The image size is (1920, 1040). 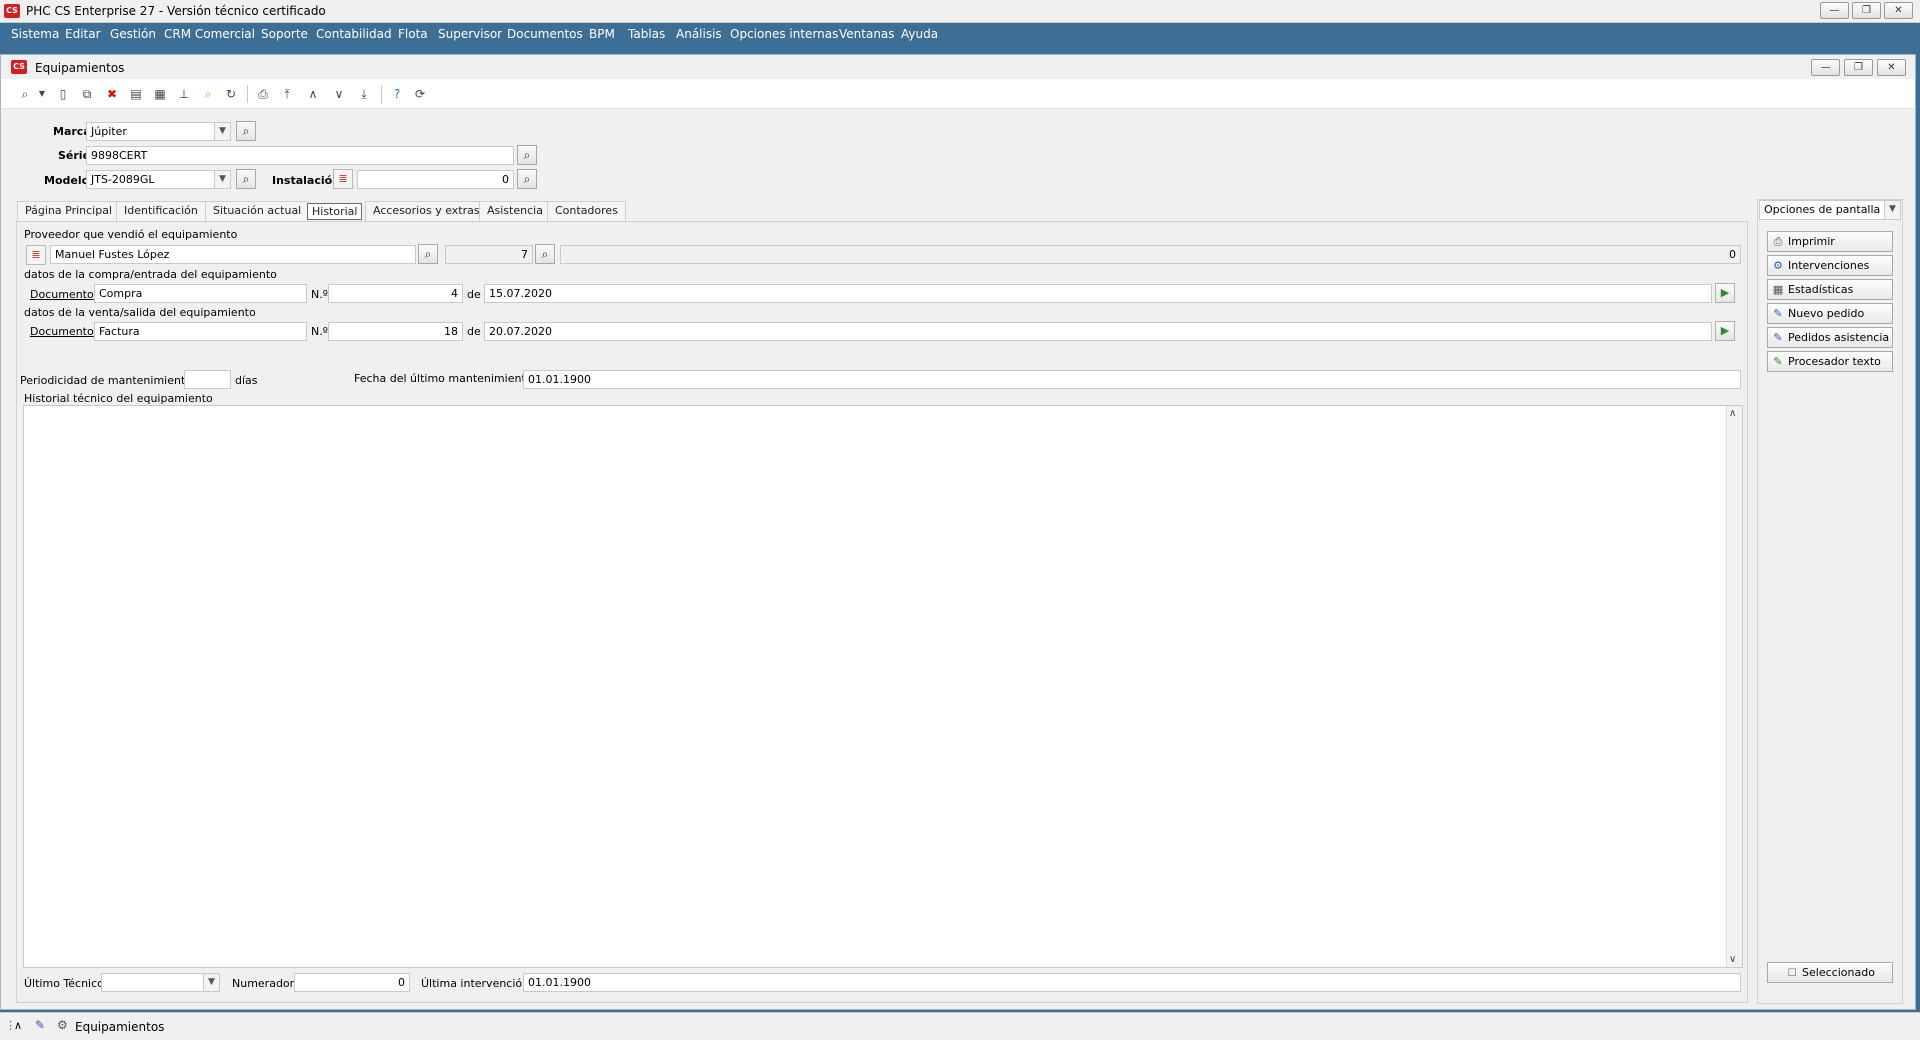 What do you see at coordinates (1898, 10) in the screenshot?
I see `close-icon: ✕` at bounding box center [1898, 10].